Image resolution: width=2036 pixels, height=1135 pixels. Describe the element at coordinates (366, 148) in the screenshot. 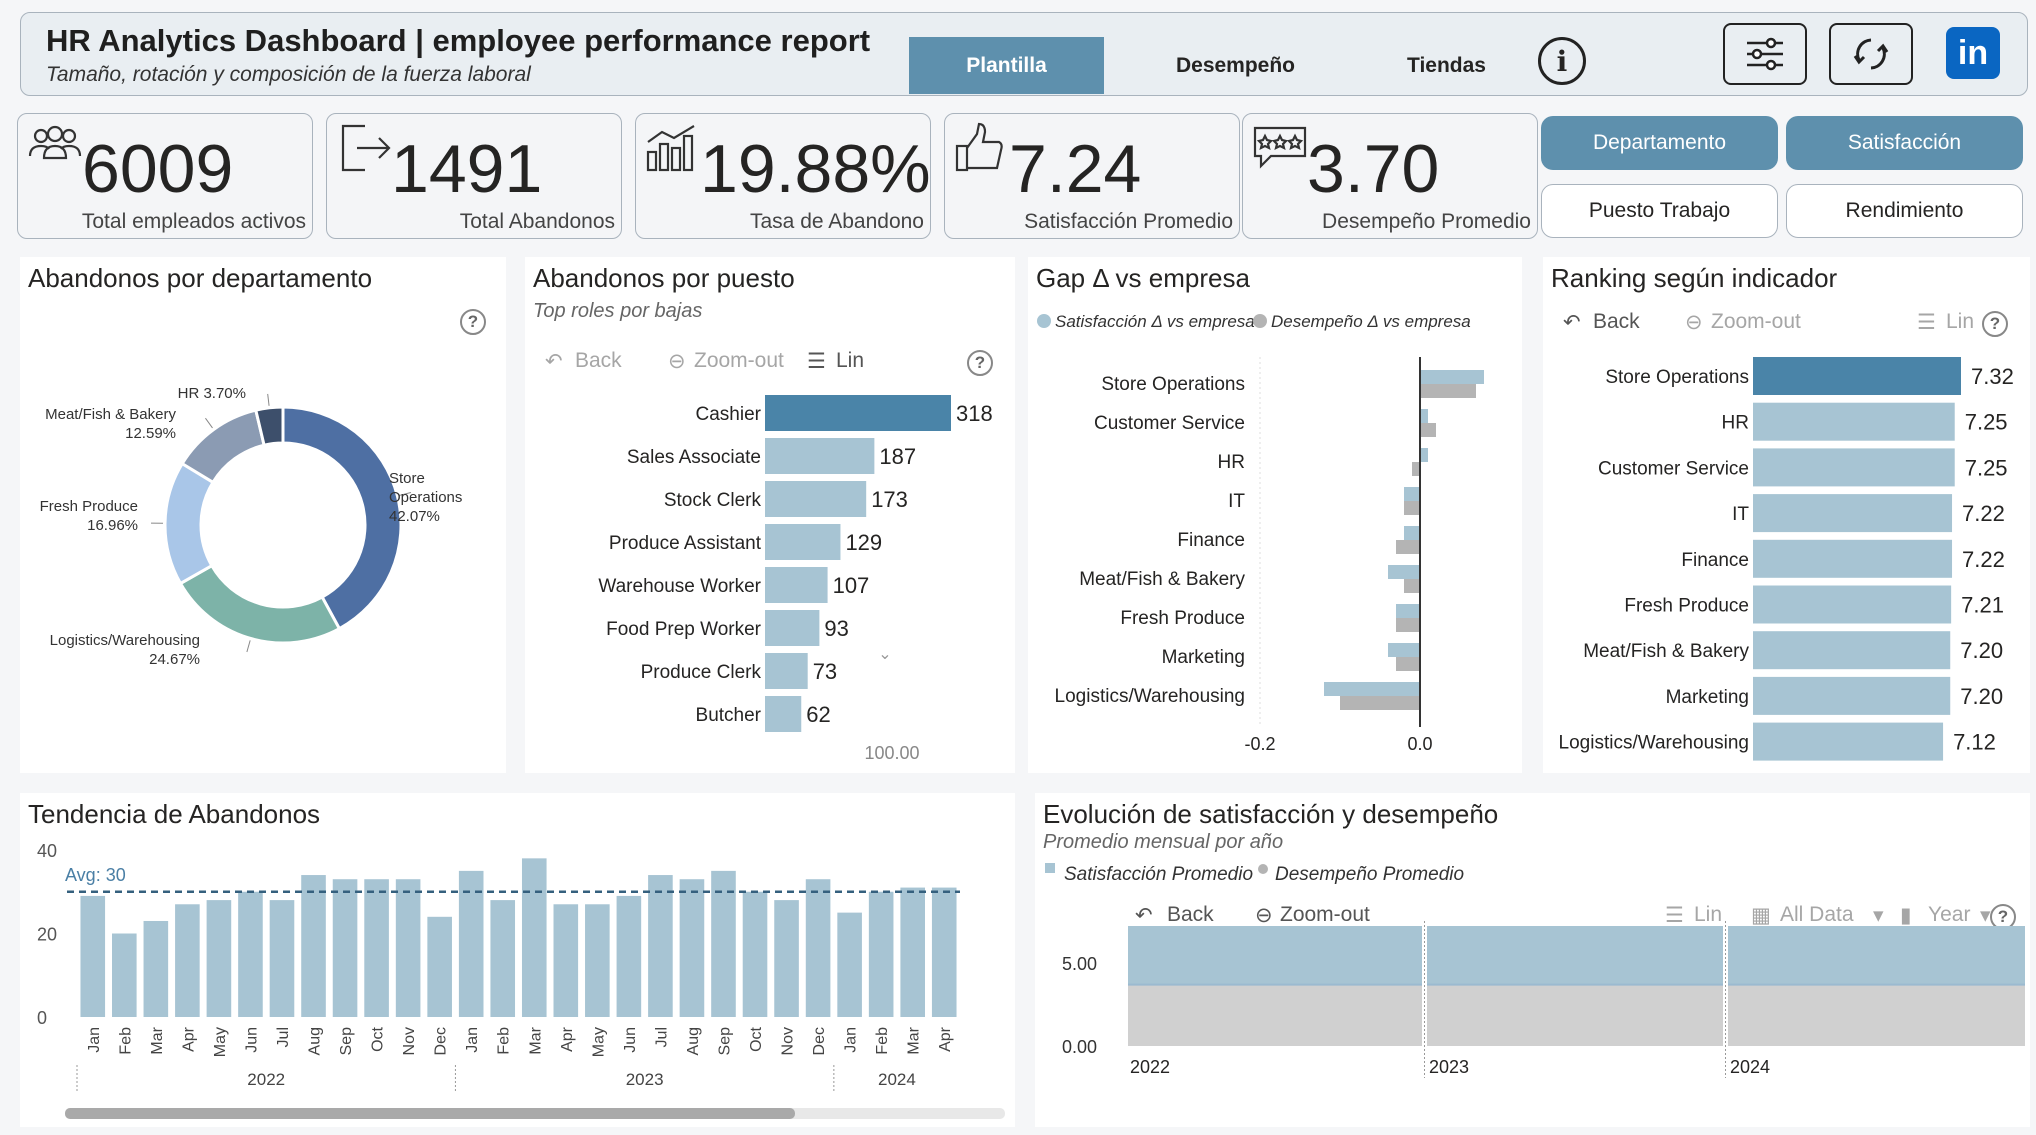

I see `exit-icon` at that location.